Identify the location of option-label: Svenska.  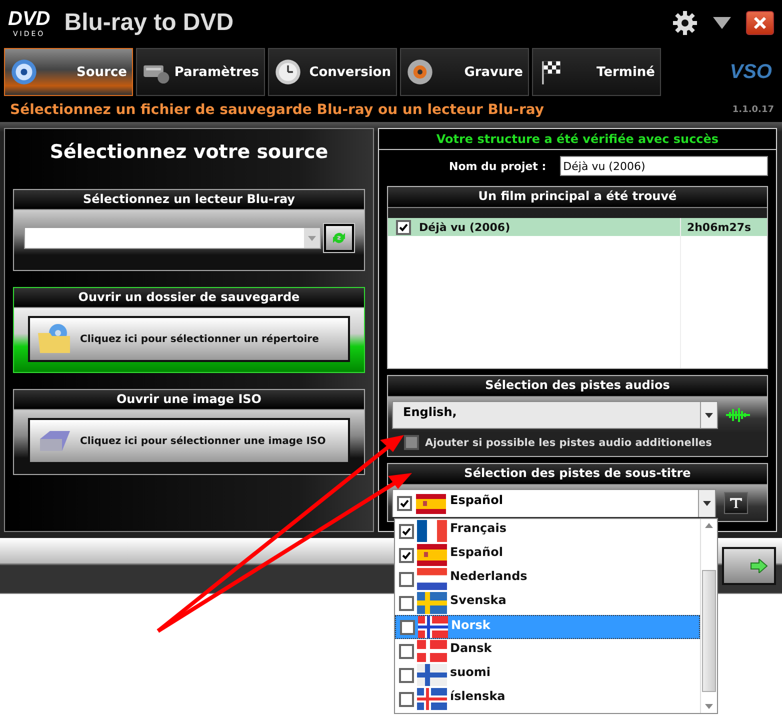
(478, 599).